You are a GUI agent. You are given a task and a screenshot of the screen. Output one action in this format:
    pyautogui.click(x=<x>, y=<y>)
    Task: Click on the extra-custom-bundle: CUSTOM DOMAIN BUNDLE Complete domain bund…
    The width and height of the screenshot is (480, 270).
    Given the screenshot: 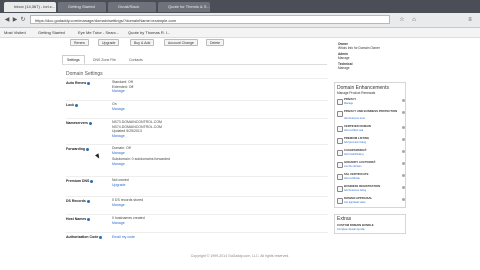 What is the action you would take?
    pyautogui.click(x=371, y=227)
    